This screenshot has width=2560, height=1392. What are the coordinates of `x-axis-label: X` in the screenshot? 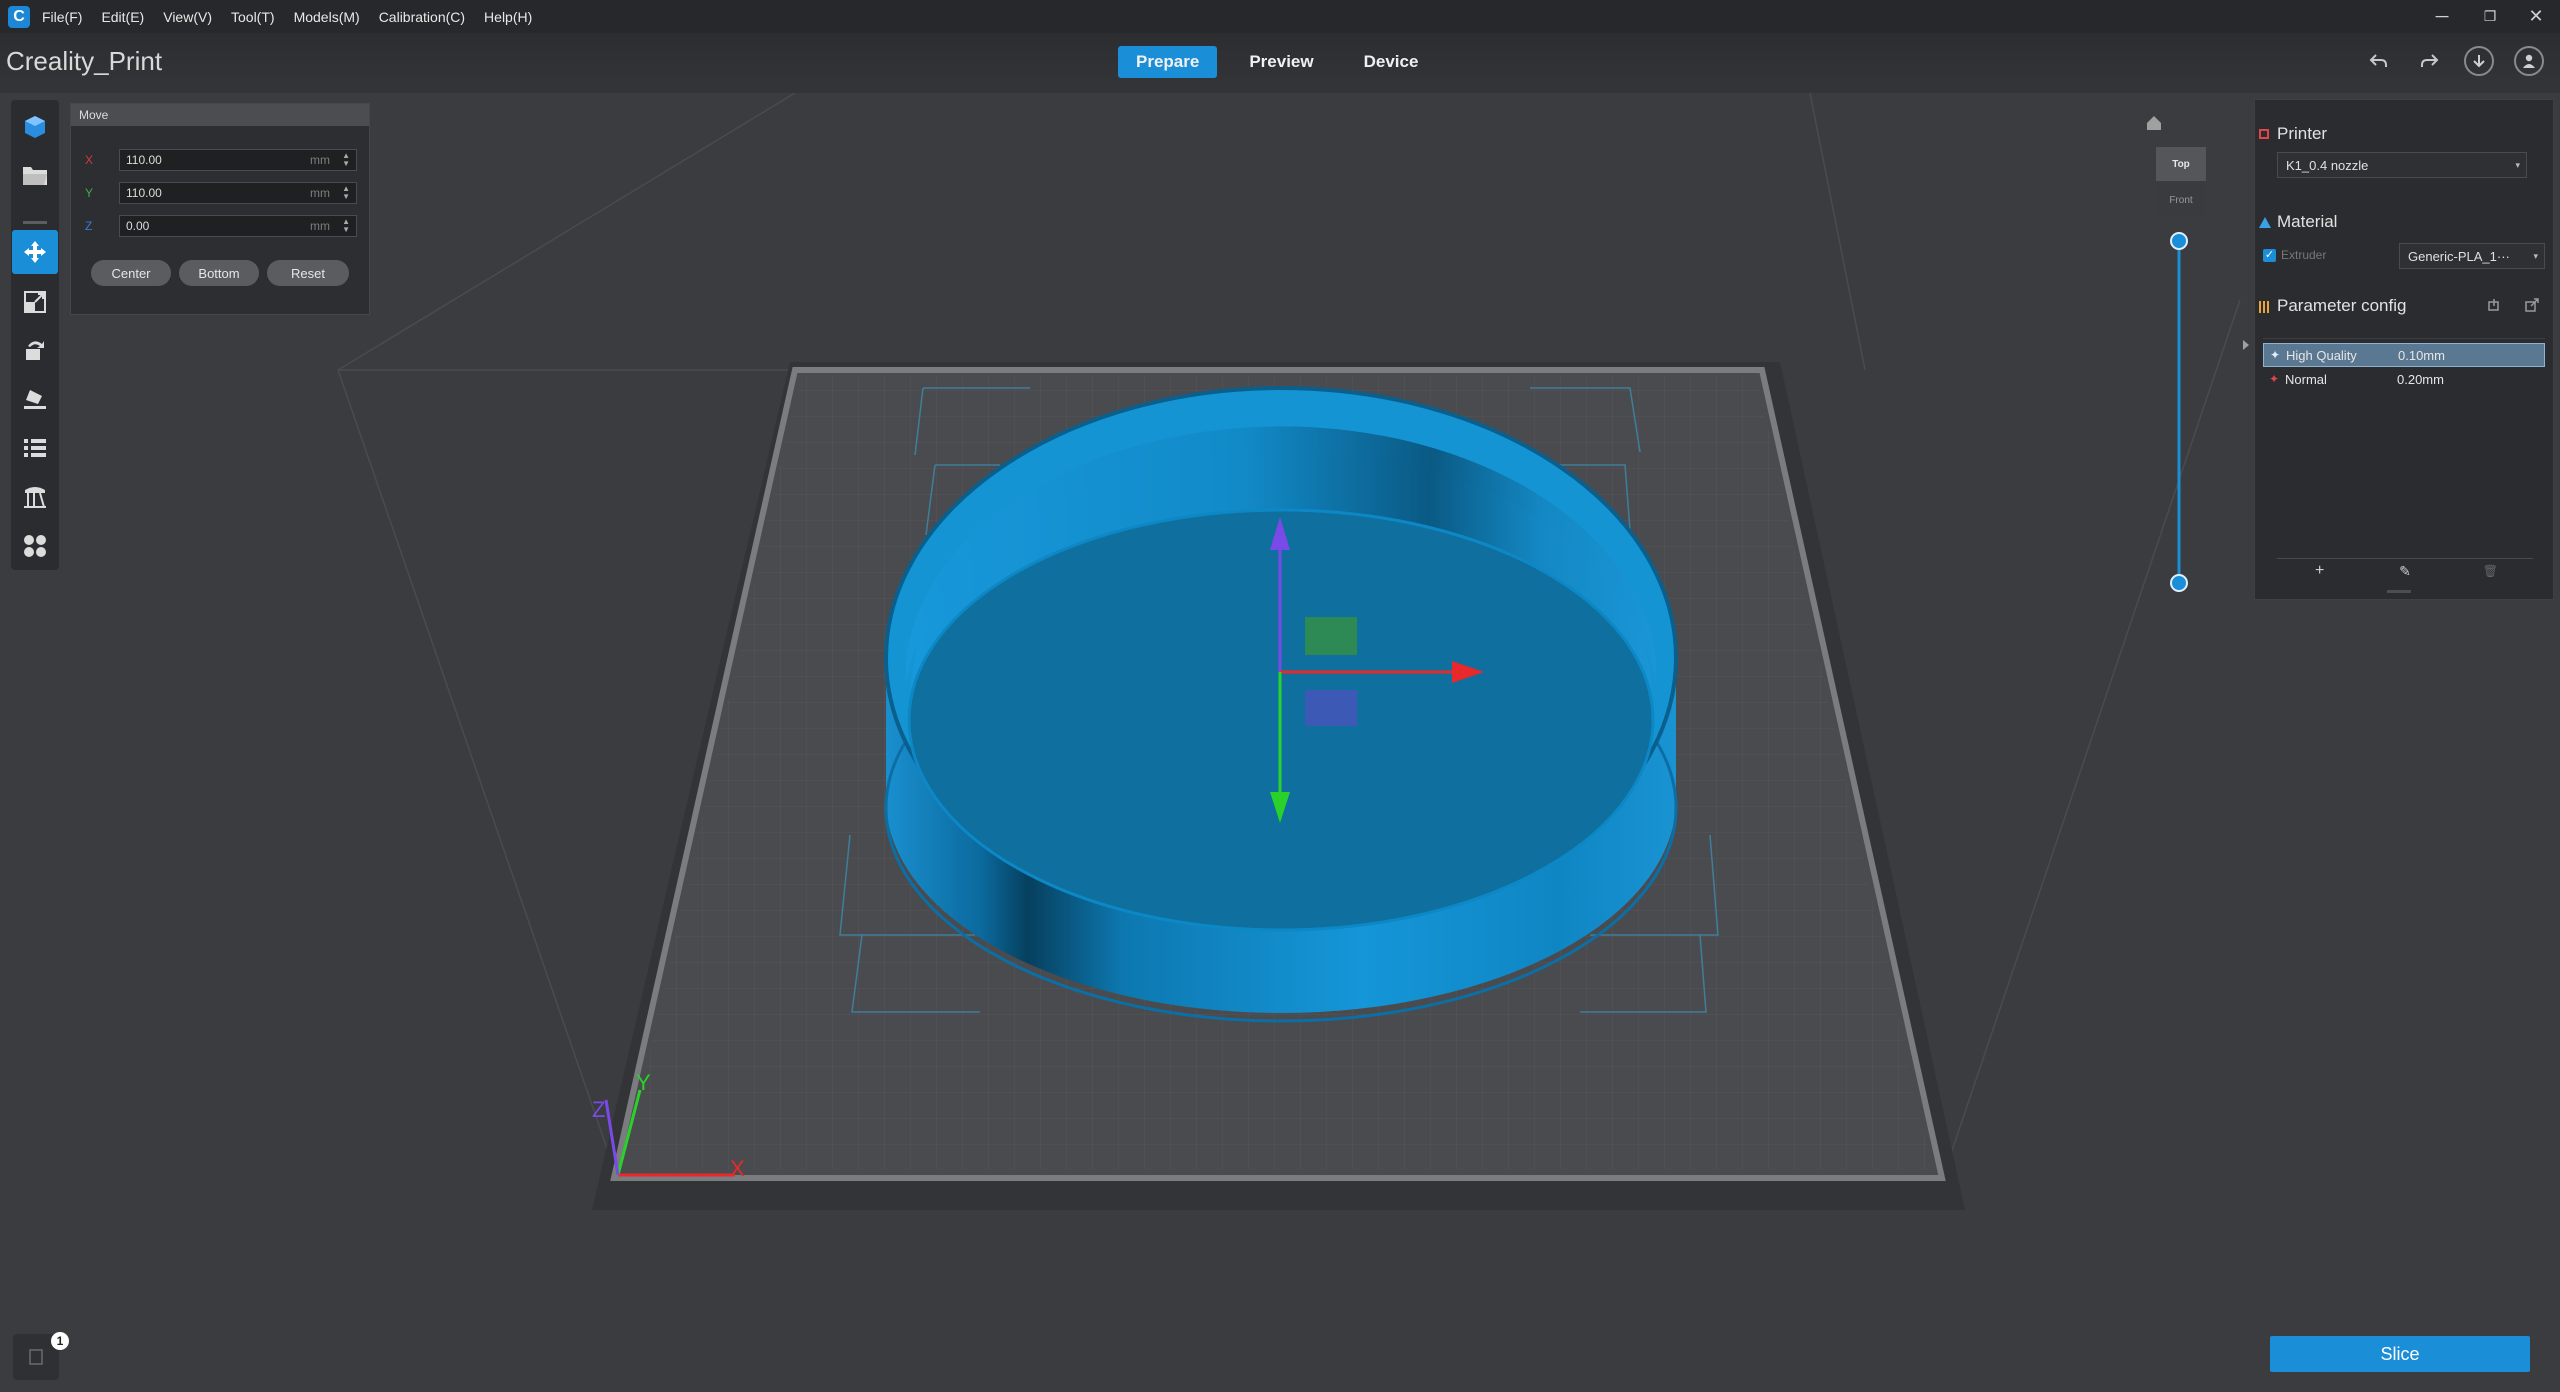 It's located at (89, 160).